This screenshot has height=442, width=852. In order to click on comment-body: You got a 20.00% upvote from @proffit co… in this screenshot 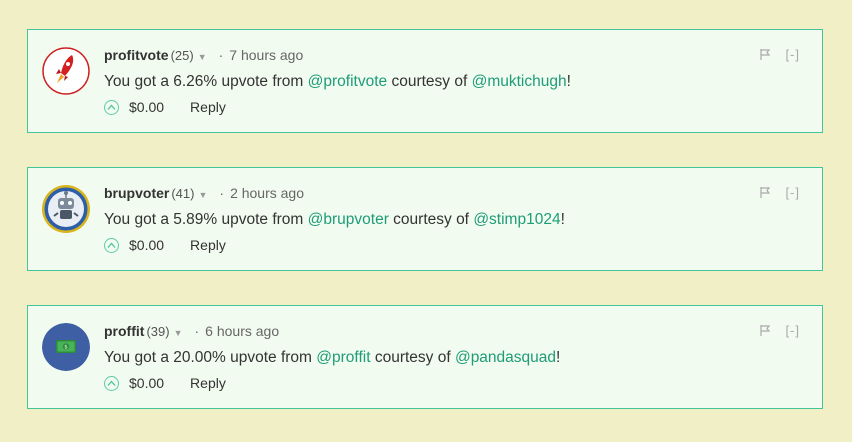, I will do `click(332, 358)`.